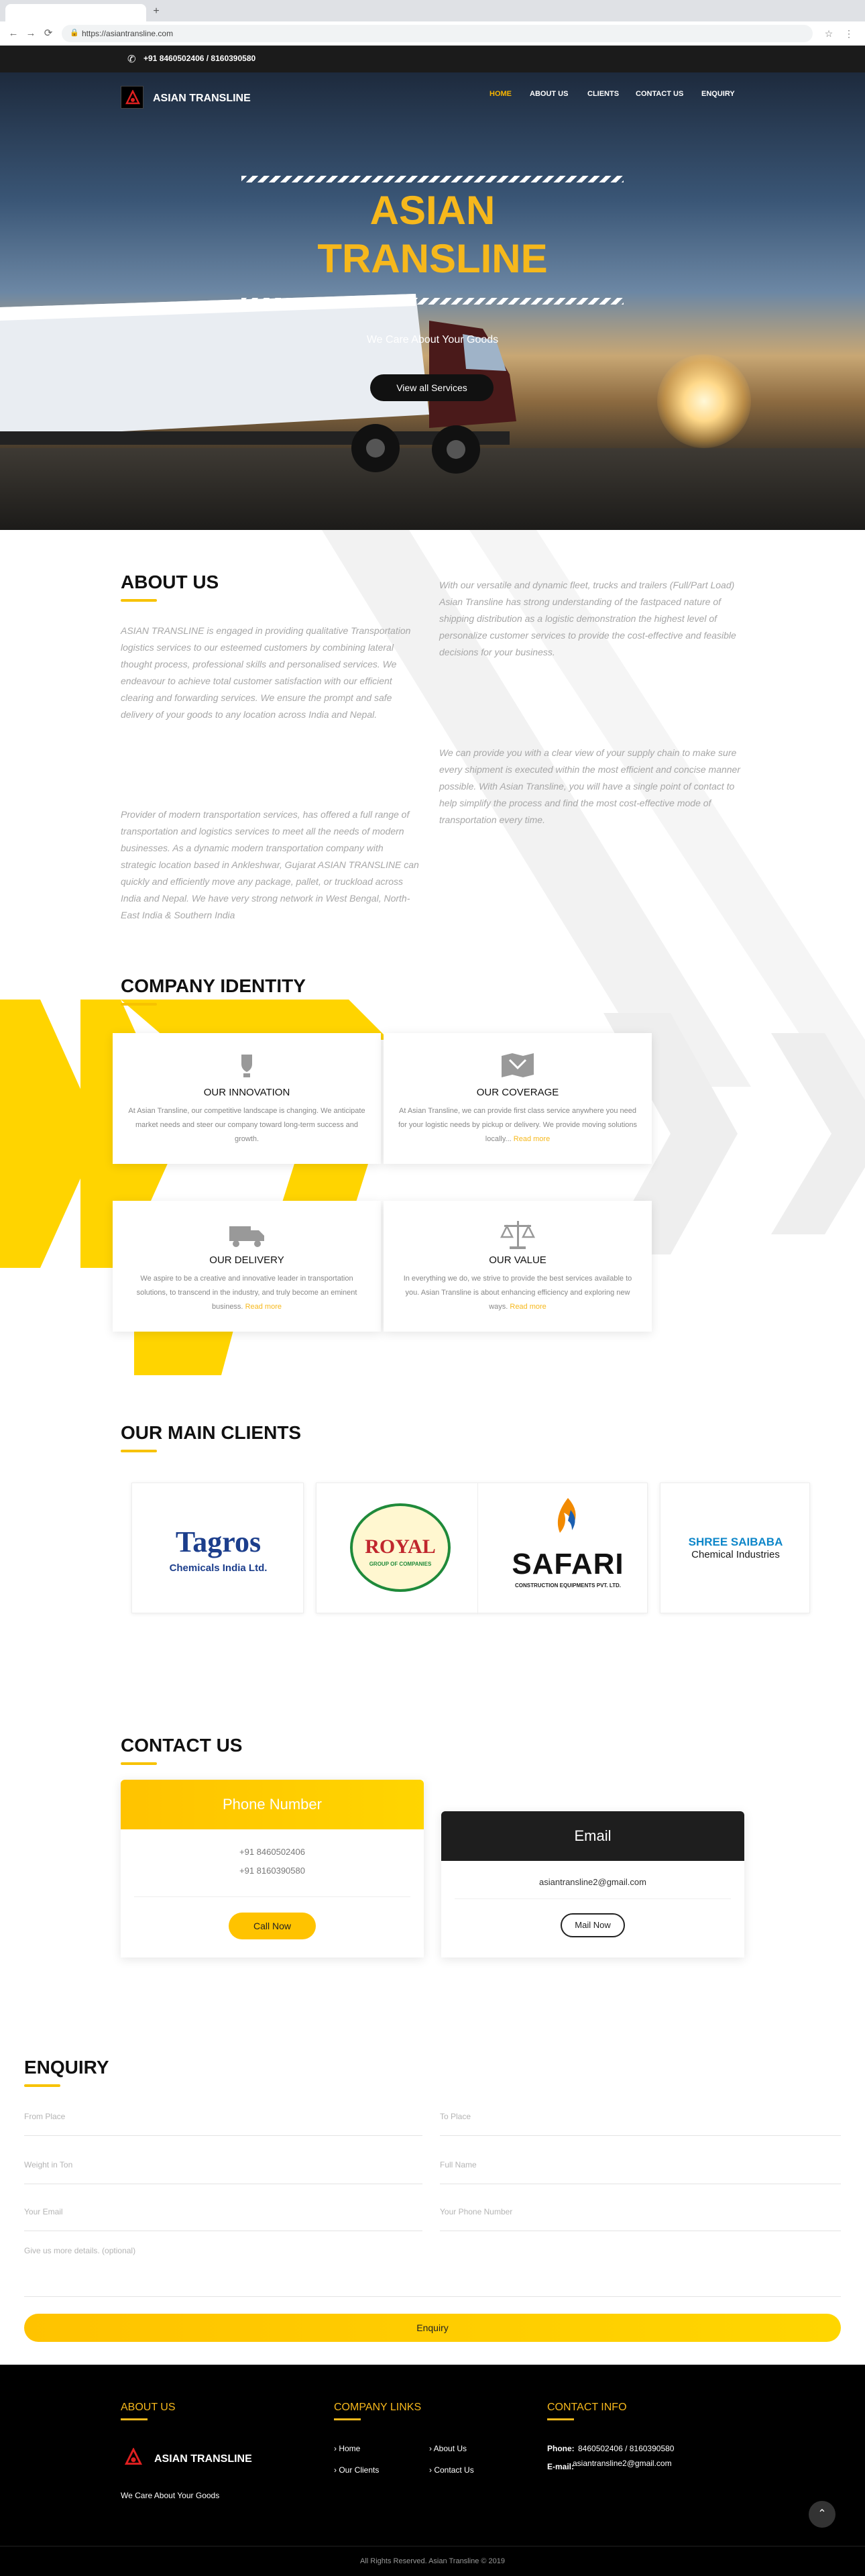 The width and height of the screenshot is (865, 2576). I want to click on client-divider, so click(477, 1548).